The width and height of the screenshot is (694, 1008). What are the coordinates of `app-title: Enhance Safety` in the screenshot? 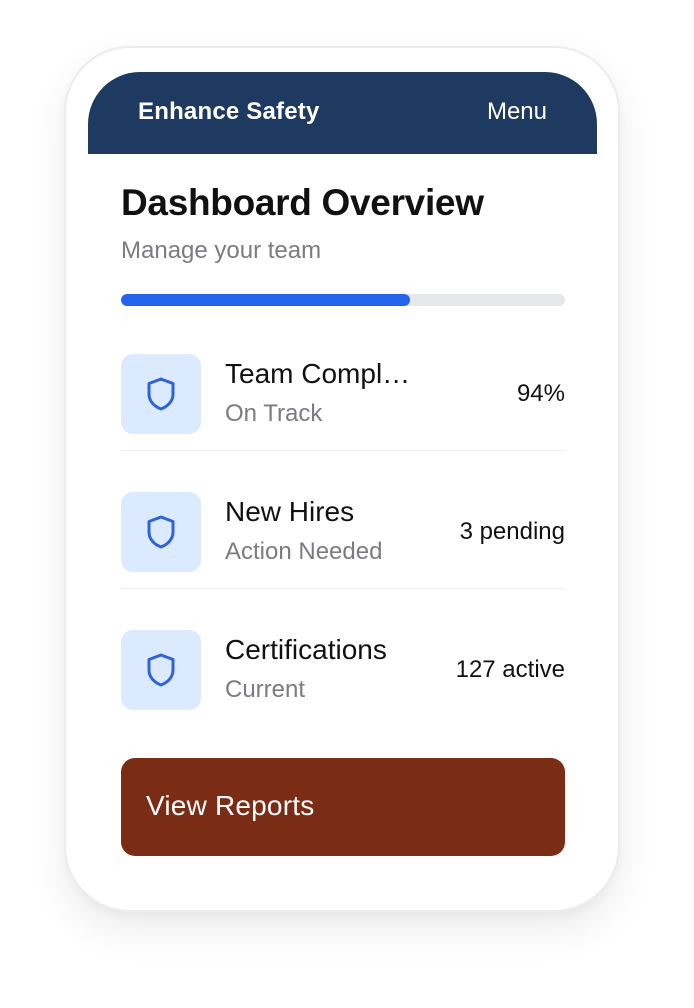 It's located at (229, 111).